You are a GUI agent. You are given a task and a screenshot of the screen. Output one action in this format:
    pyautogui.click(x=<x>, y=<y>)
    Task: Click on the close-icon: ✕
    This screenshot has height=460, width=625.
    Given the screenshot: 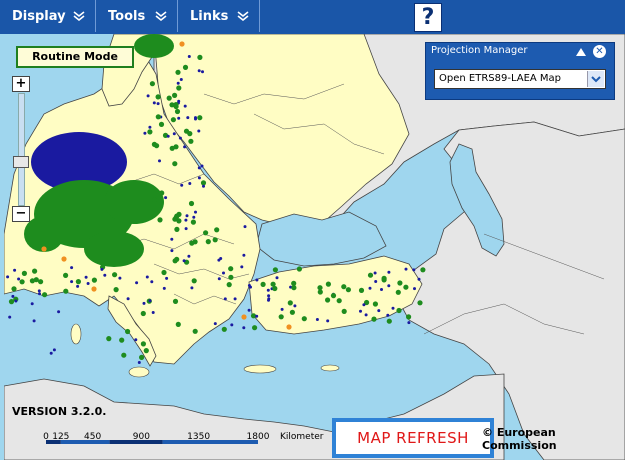 What is the action you would take?
    pyautogui.click(x=599, y=51)
    